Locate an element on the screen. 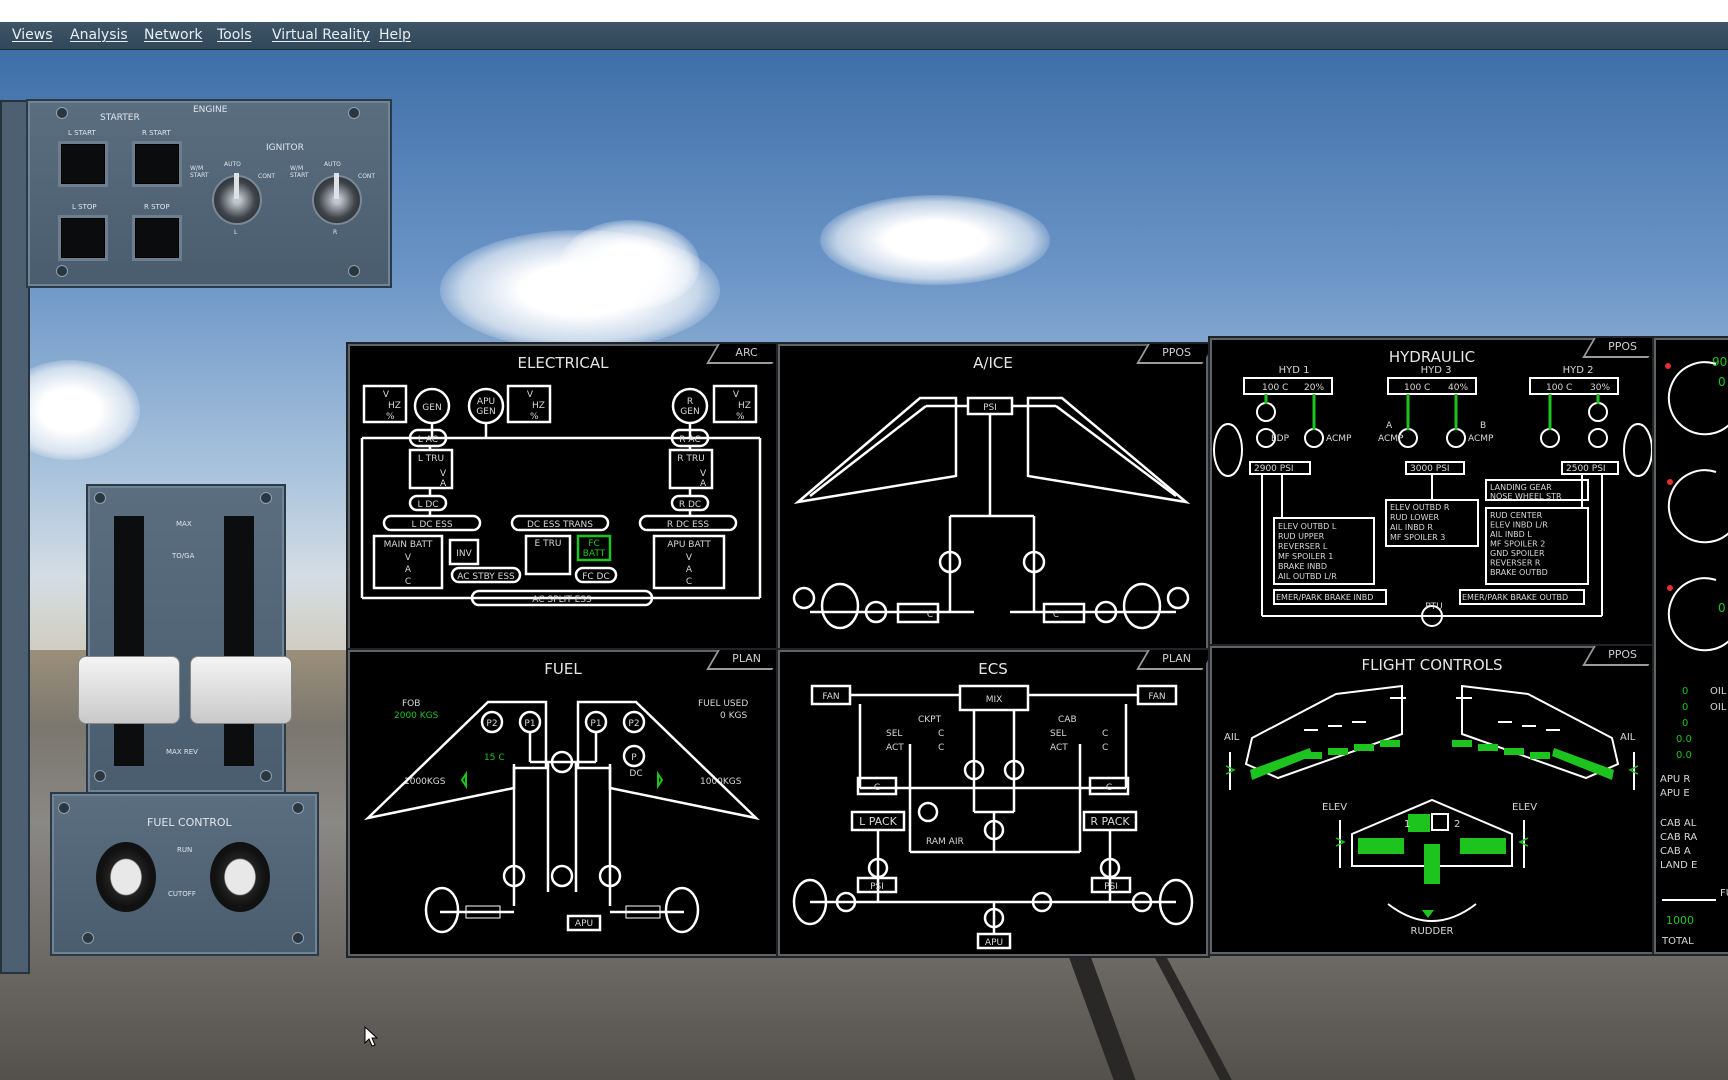 This screenshot has width=1728, height=1080. svg-text: 2500 PSI is located at coordinates (1586, 469).